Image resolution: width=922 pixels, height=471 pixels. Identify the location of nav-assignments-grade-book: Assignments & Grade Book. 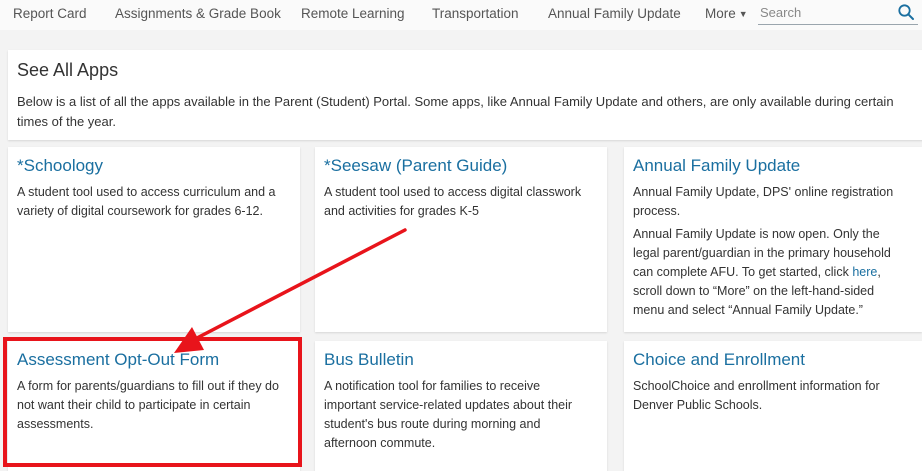
(198, 13).